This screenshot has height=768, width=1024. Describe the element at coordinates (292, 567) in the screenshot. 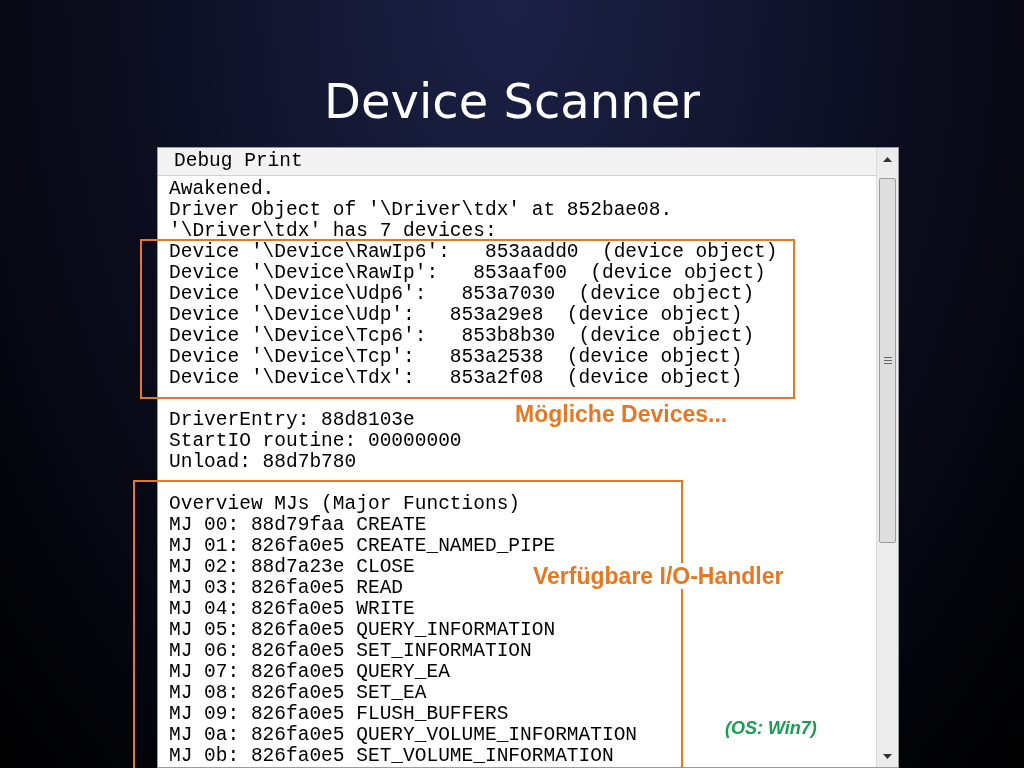

I see `log-line: MJ 02: 88d7a23e CLOSE` at that location.